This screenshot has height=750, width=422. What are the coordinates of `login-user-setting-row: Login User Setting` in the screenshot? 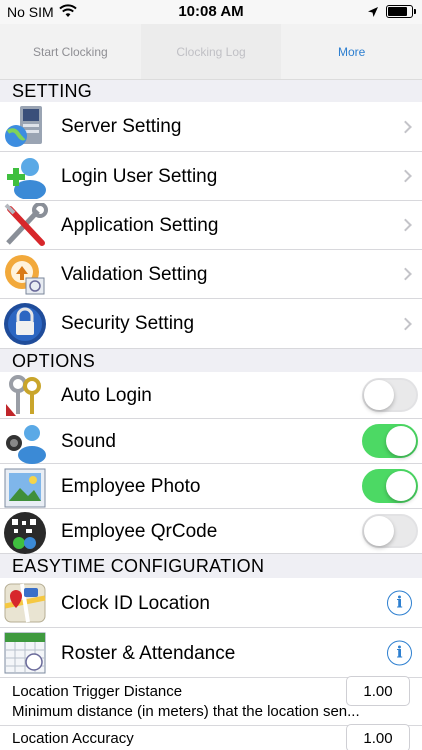 It's located at (211, 176).